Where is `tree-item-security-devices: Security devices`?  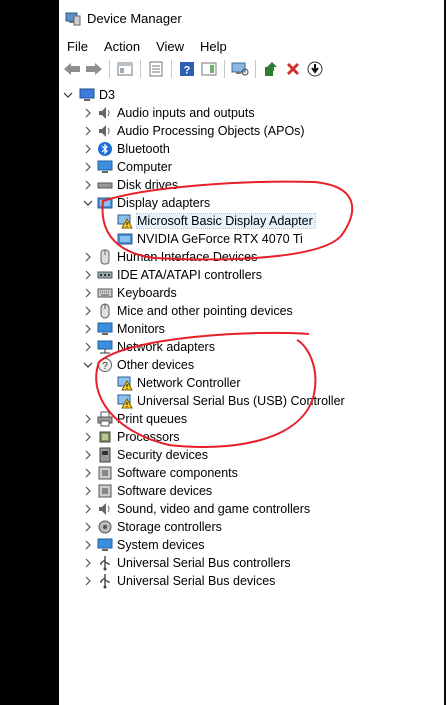
tree-item-security-devices: Security devices is located at coordinates (252, 455).